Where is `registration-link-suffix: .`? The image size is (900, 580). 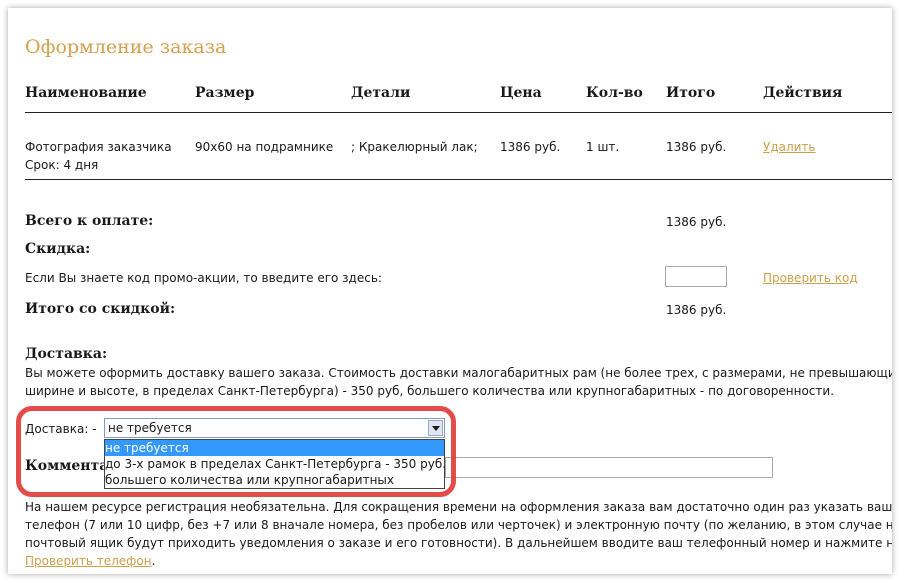
registration-link-suffix: . is located at coordinates (153, 561).